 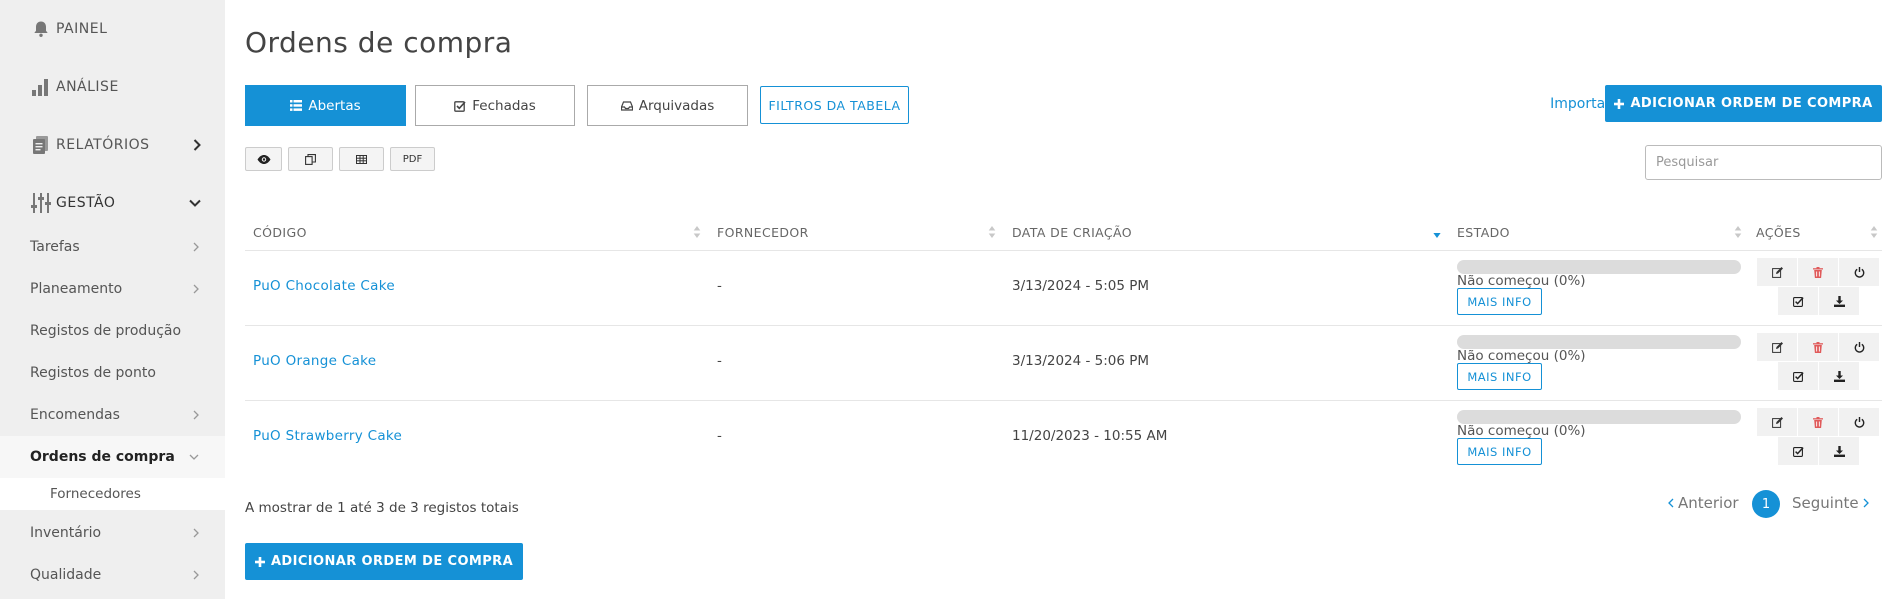 What do you see at coordinates (1743, 103) in the screenshot?
I see `add-purchase-order-button-top: ADICIONAR ORDEM DE COMPRA` at bounding box center [1743, 103].